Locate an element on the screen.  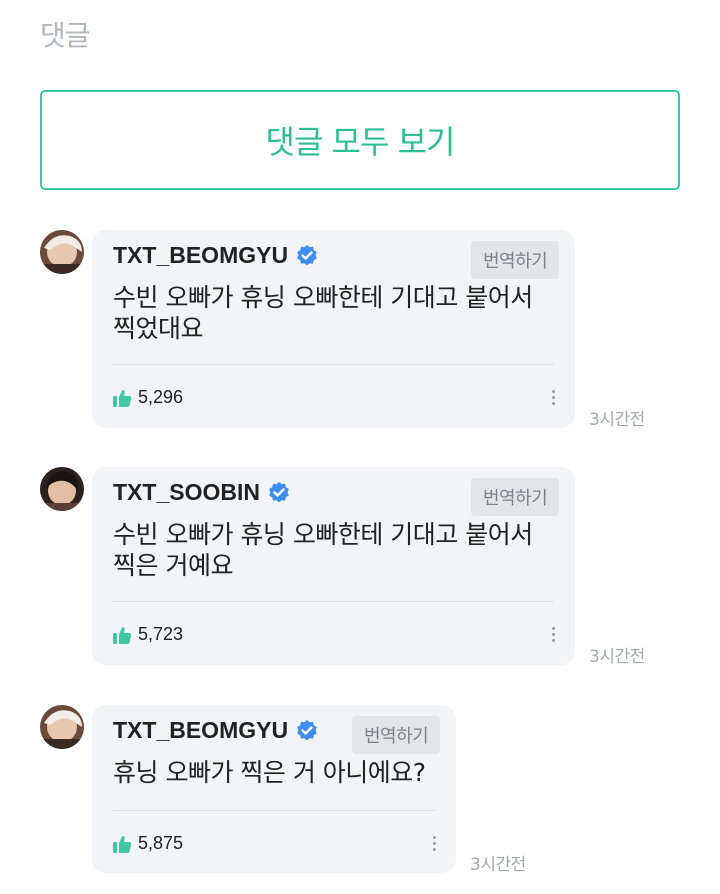
like-button: 5,875 is located at coordinates (147, 843).